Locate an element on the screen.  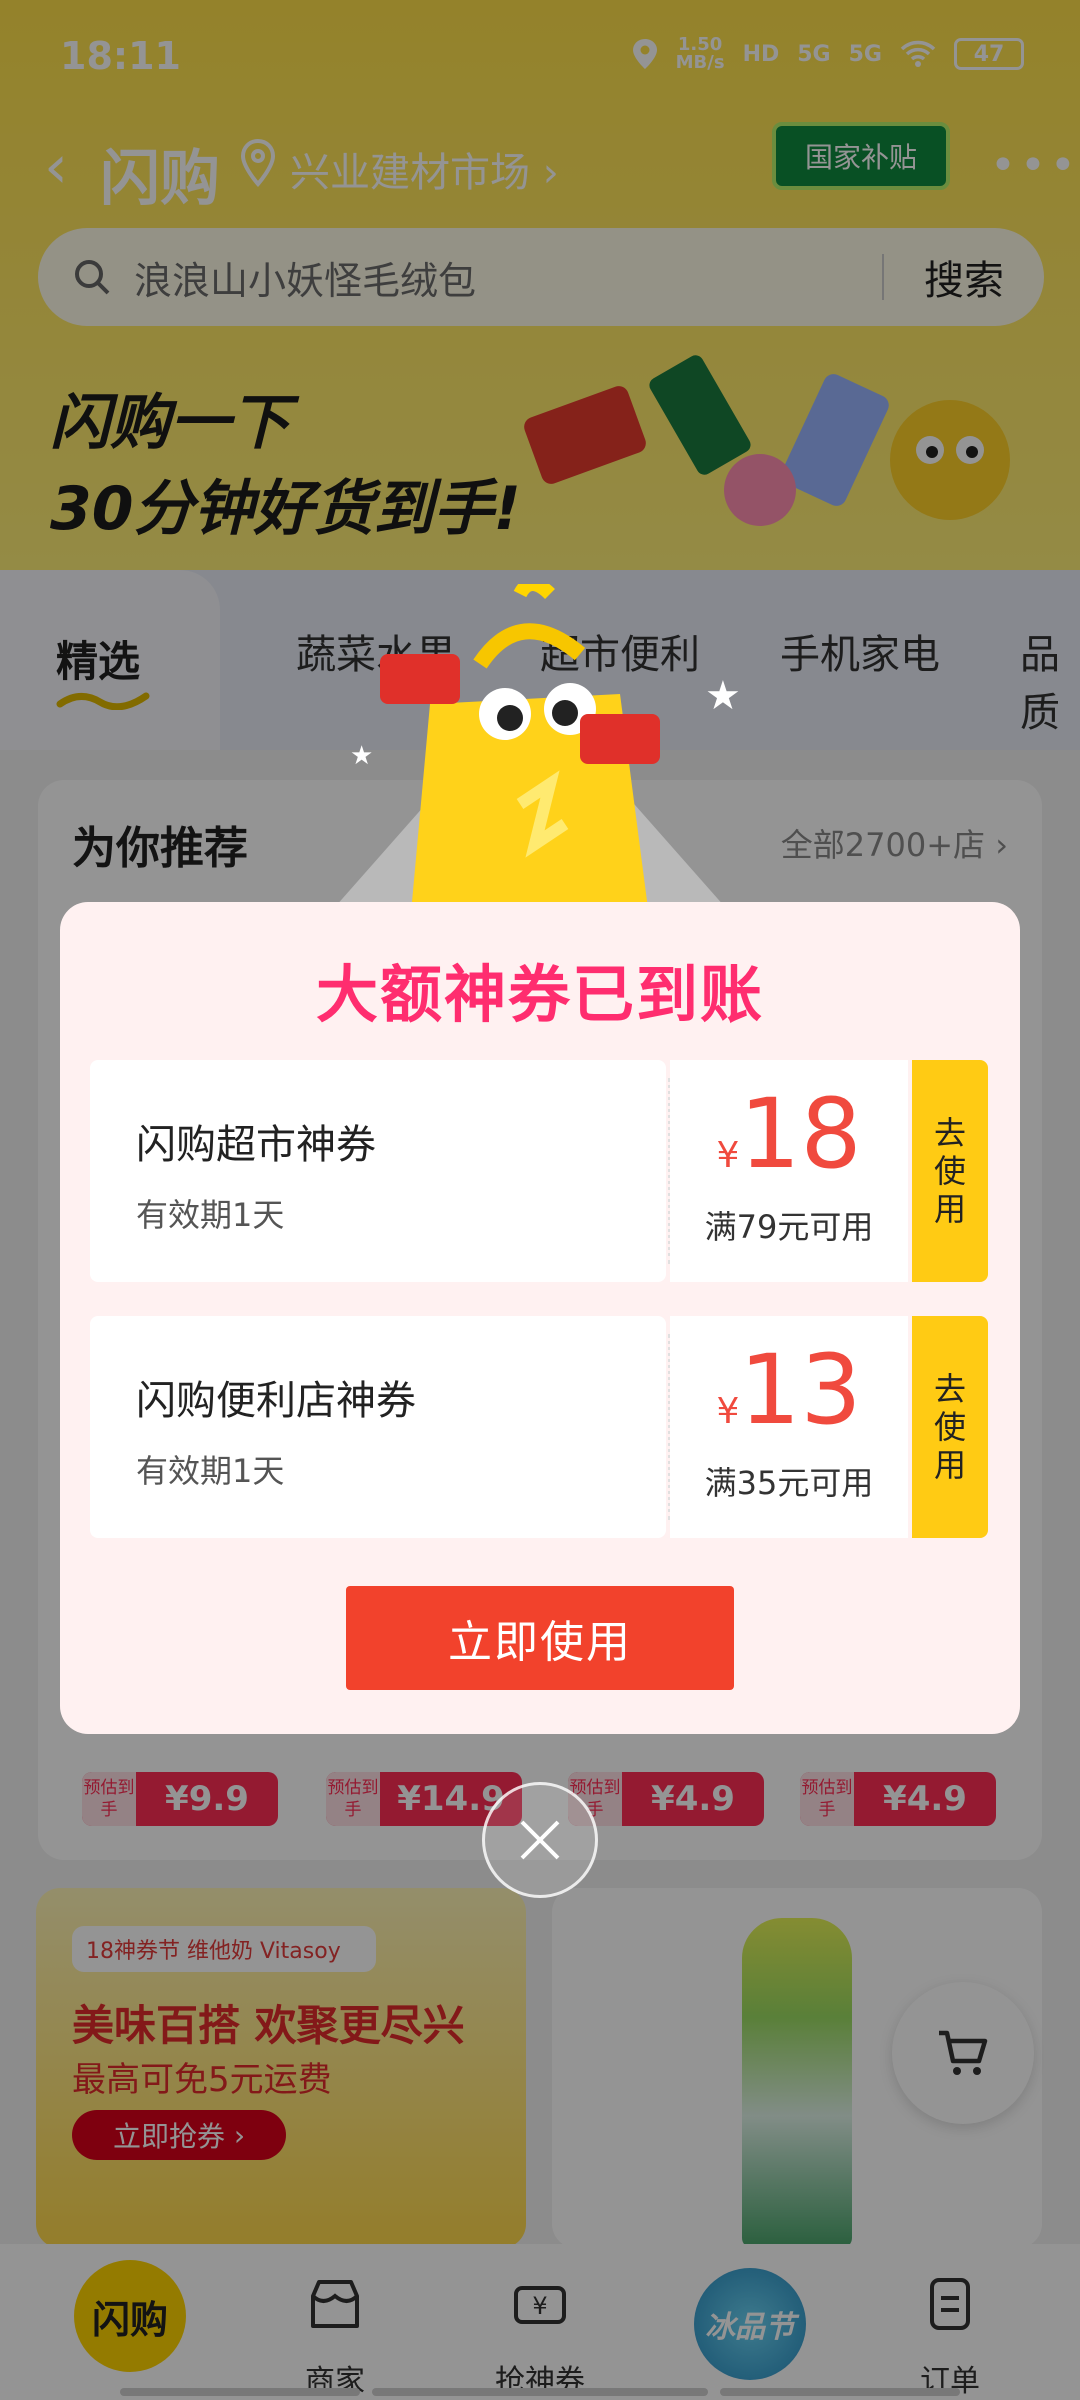
close-icon is located at coordinates (540, 1840).